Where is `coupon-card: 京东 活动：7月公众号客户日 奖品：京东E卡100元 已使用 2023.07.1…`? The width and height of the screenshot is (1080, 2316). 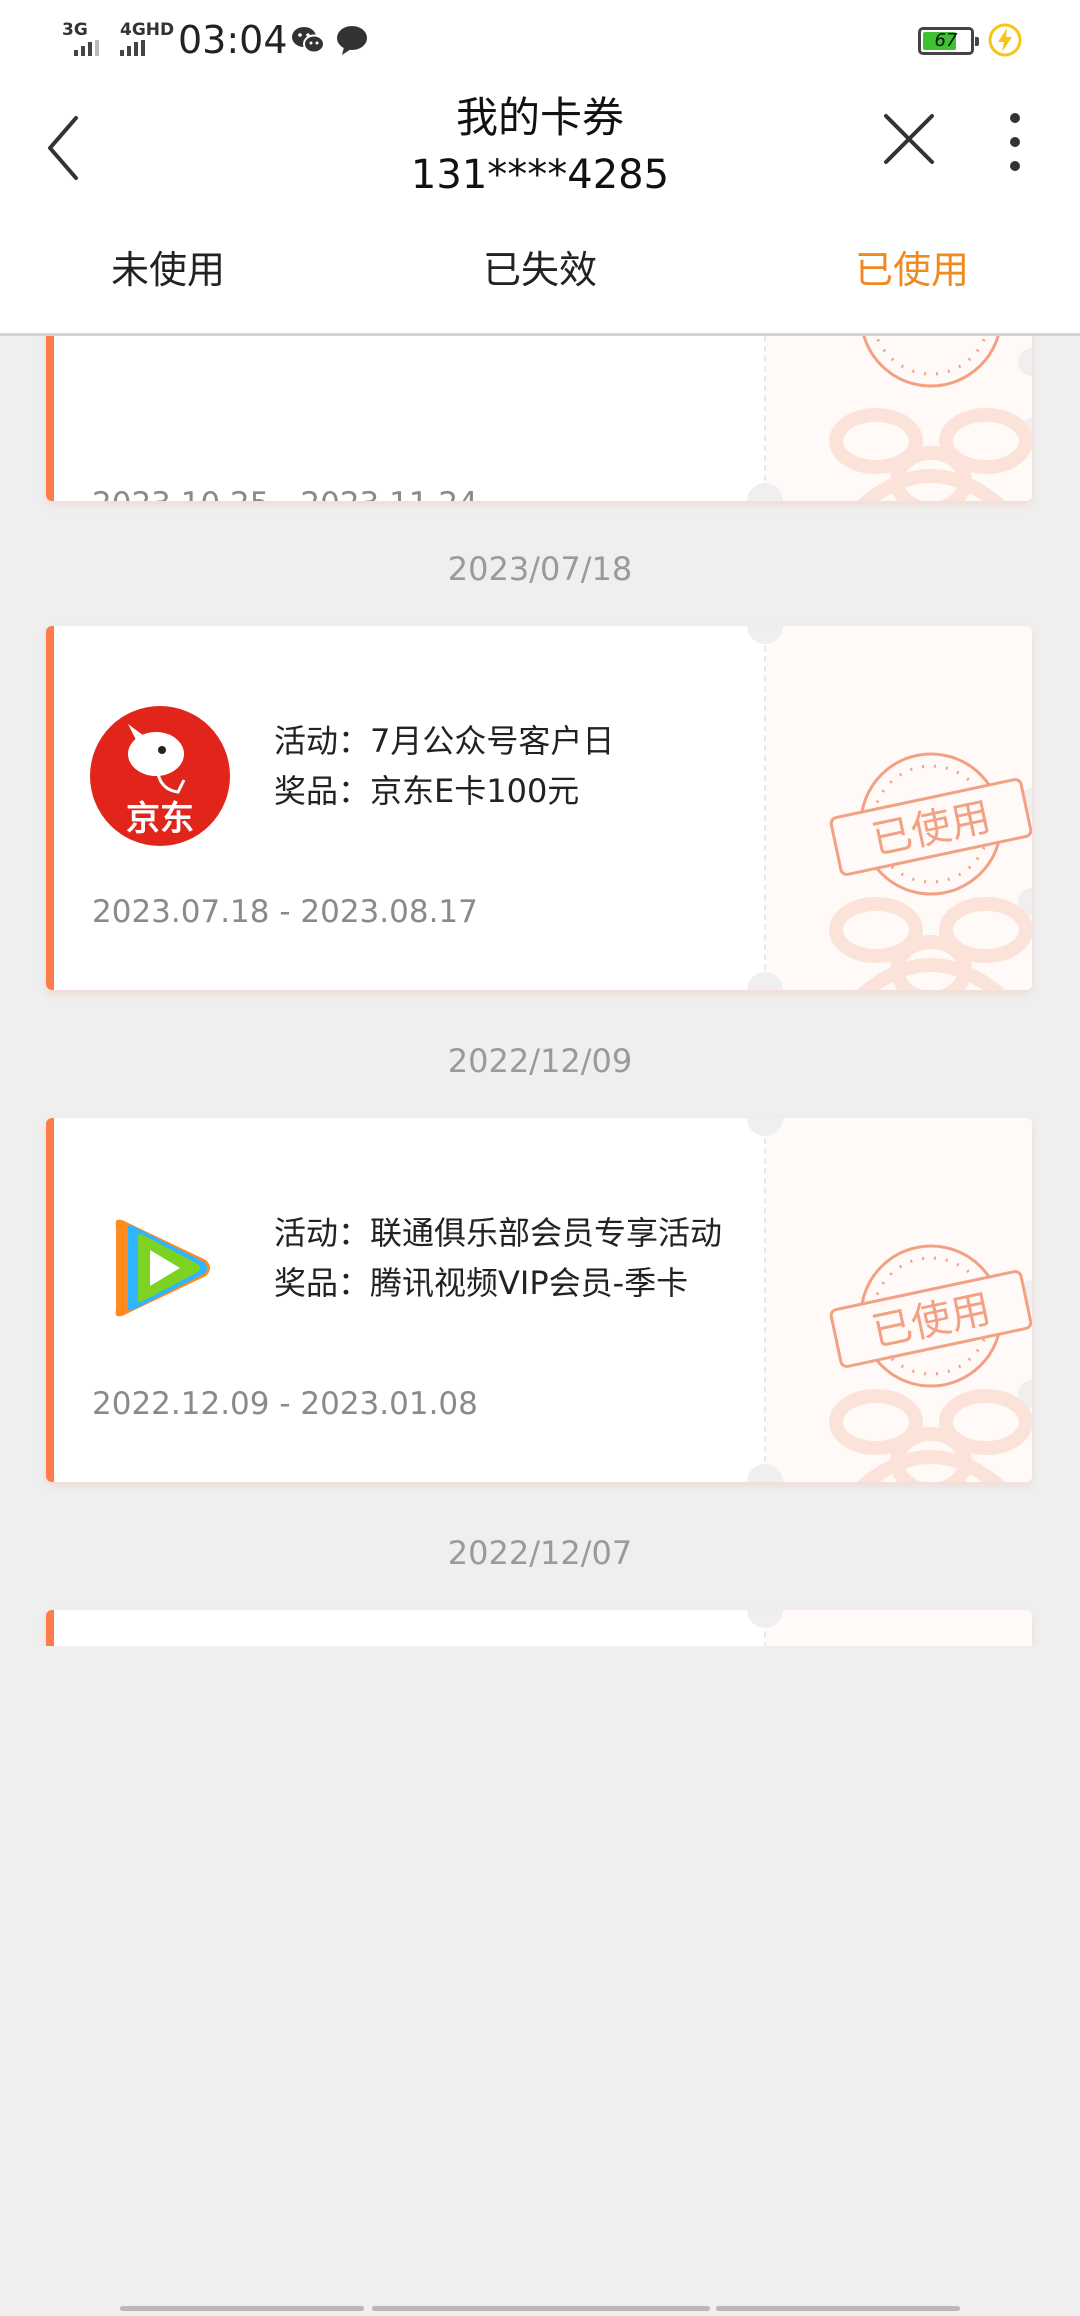 coupon-card: 京东 活动：7月公众号客户日 奖品：京东E卡100元 已使用 2023.07.1… is located at coordinates (539, 808).